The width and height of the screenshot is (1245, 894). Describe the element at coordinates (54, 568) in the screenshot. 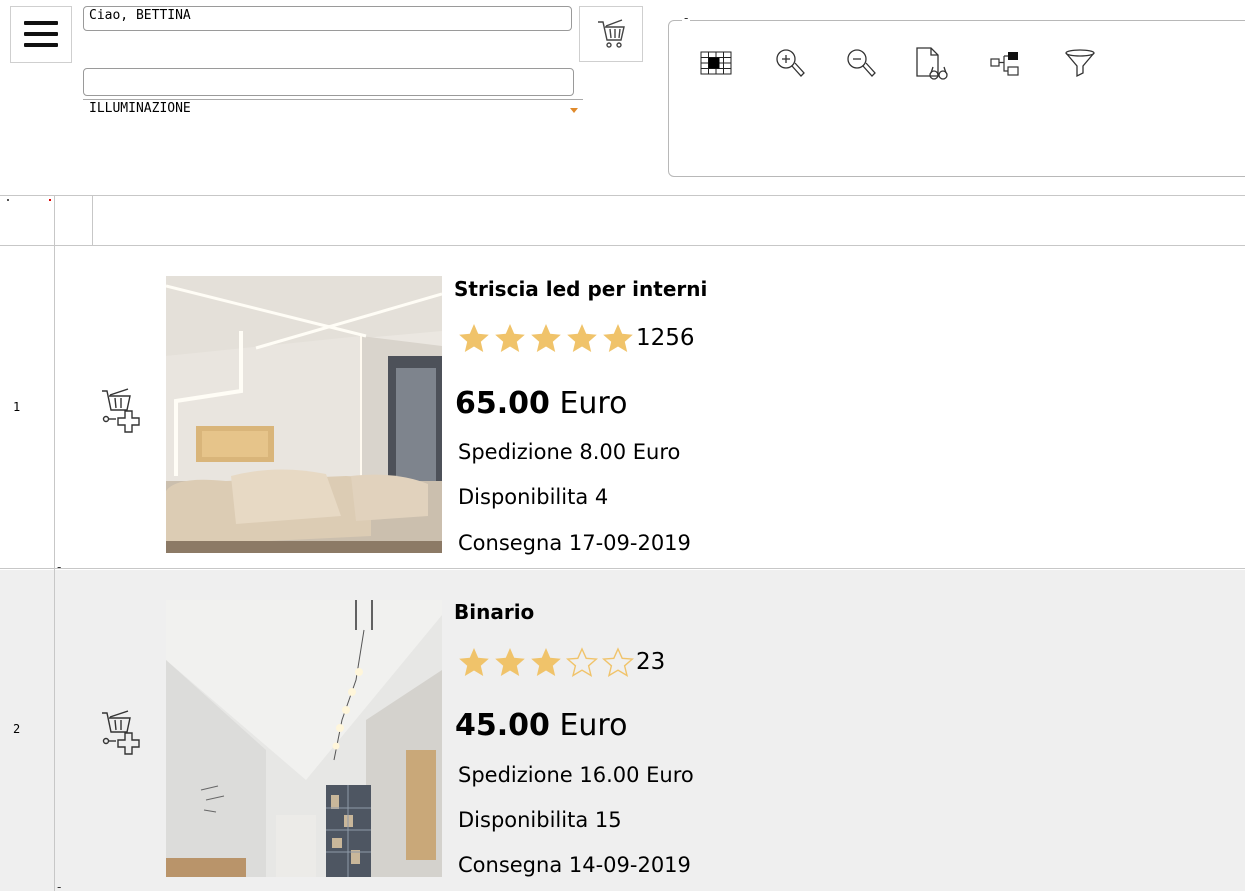

I see `row-header-divider` at that location.